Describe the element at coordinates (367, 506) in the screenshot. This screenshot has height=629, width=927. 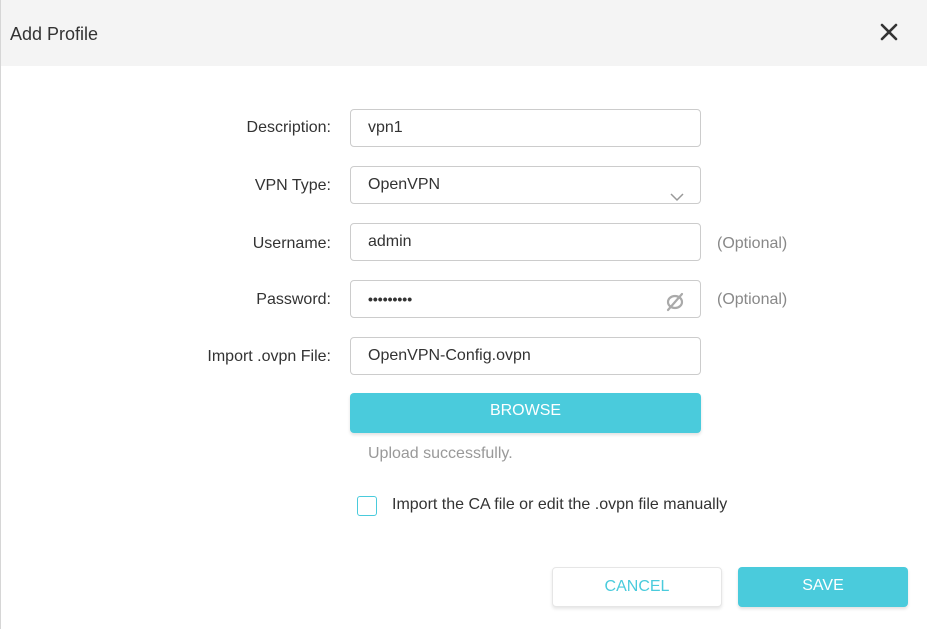
I see `manual-edit-checkbox` at that location.